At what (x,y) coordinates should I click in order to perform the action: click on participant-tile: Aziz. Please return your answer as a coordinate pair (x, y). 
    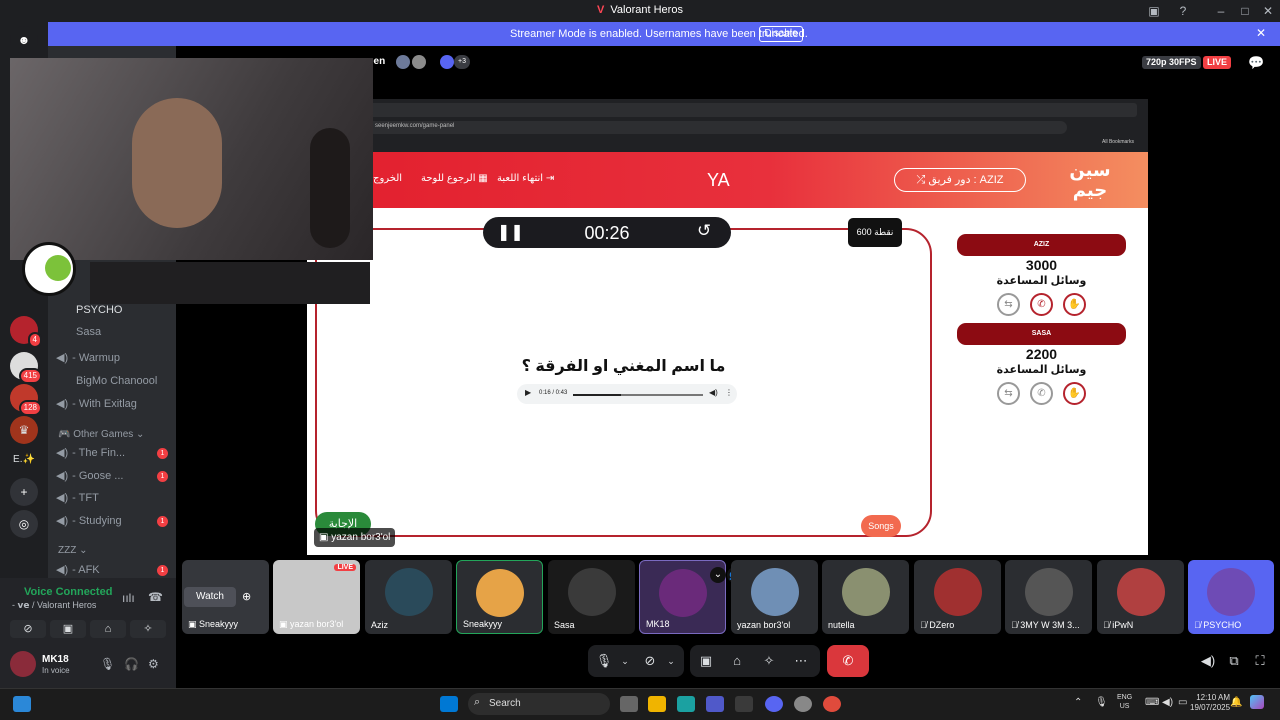
    Looking at the image, I should click on (408, 597).